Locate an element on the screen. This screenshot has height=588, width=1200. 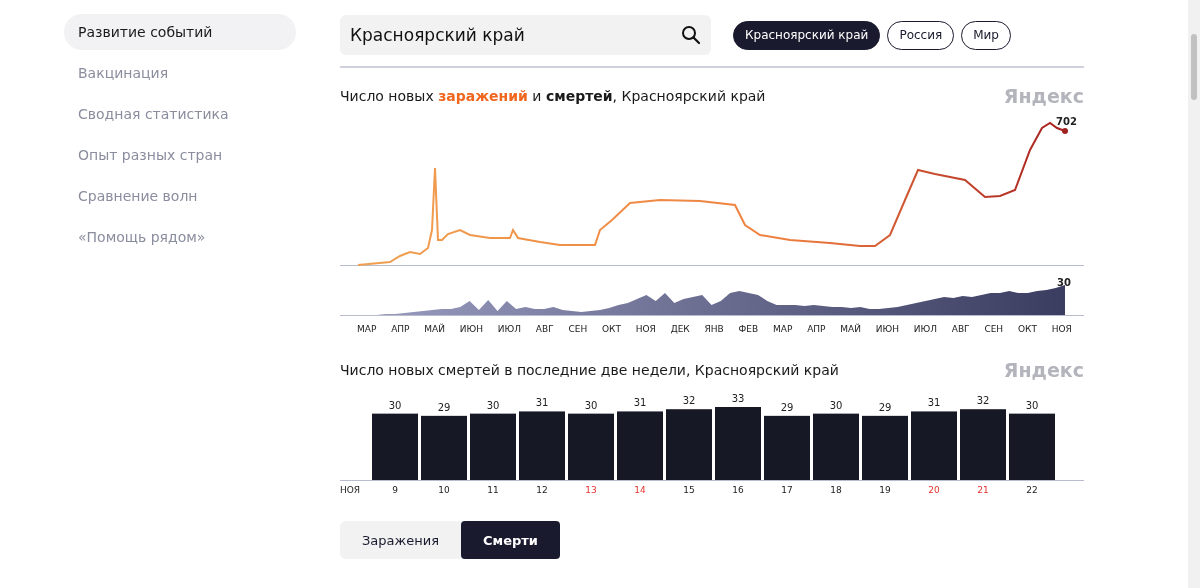
value-label: 702 is located at coordinates (1066, 121).